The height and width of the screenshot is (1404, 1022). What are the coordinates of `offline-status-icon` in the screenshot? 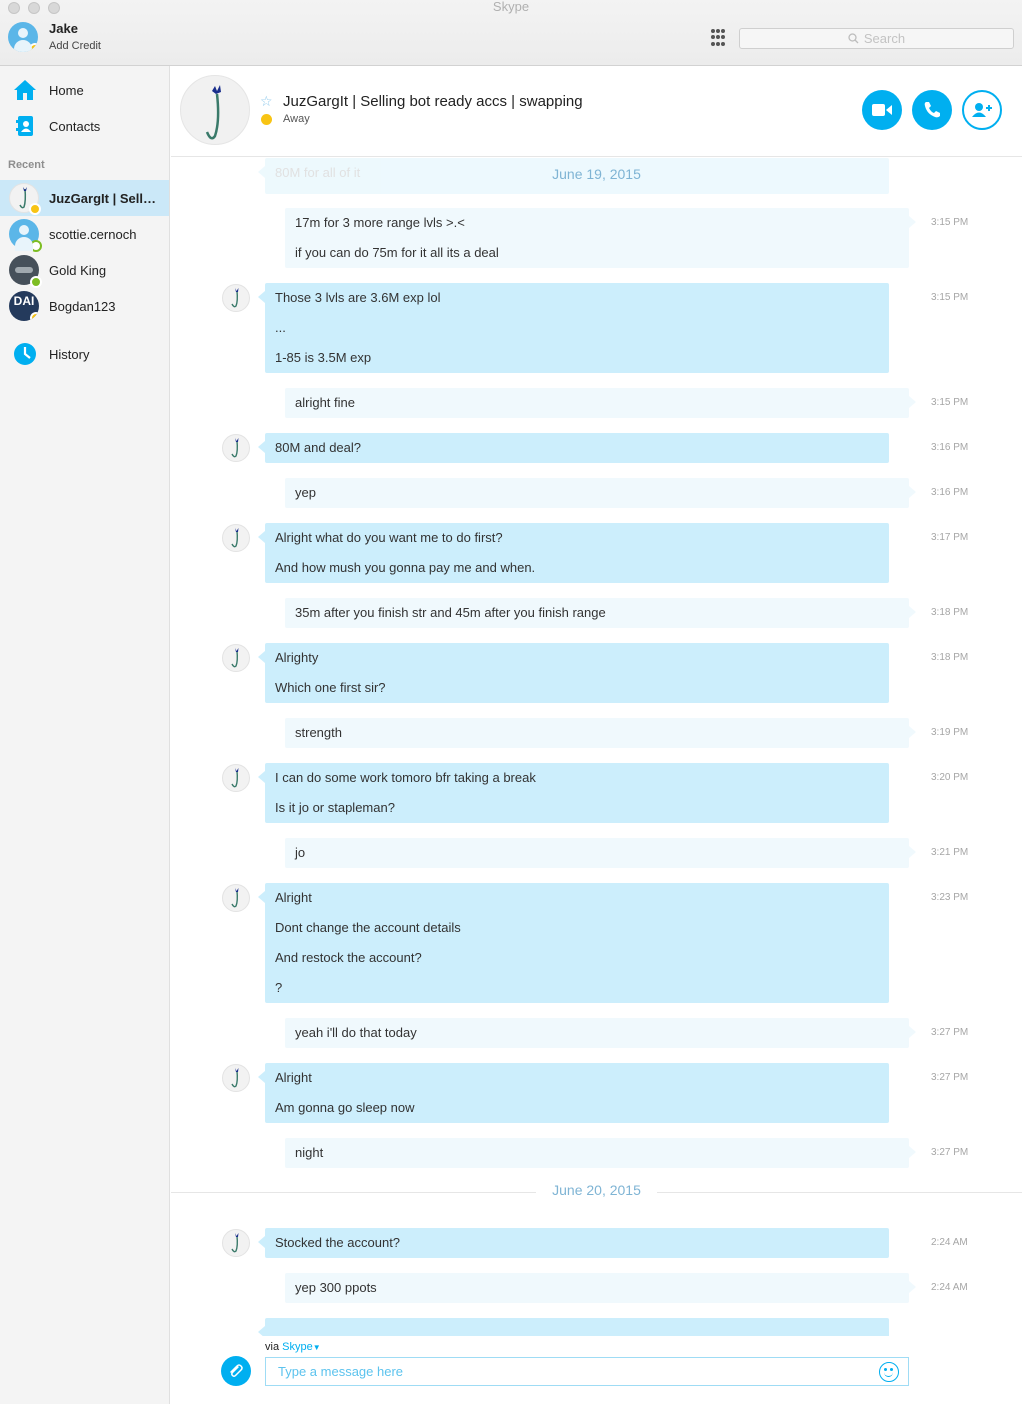 It's located at (36, 246).